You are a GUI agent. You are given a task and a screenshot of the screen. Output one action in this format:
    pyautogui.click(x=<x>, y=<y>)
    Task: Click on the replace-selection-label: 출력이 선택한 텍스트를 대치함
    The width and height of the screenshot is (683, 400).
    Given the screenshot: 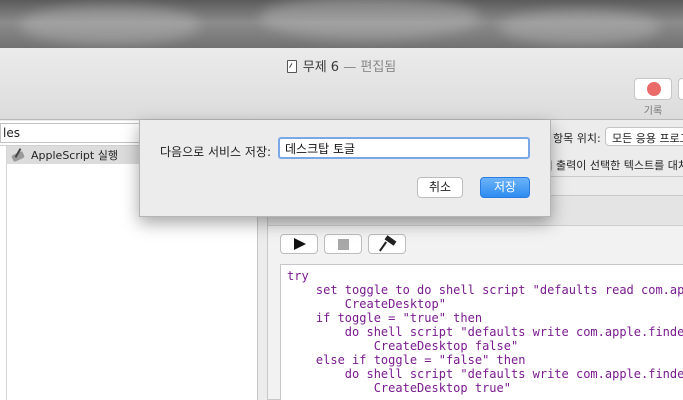 What is the action you would take?
    pyautogui.click(x=619, y=165)
    